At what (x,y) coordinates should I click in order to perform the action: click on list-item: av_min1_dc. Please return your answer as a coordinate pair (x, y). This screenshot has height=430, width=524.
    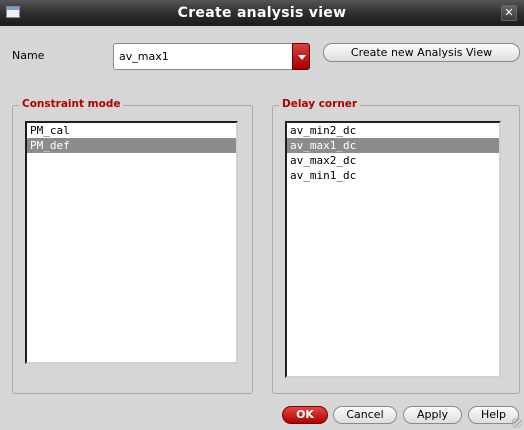
    Looking at the image, I should click on (393, 175).